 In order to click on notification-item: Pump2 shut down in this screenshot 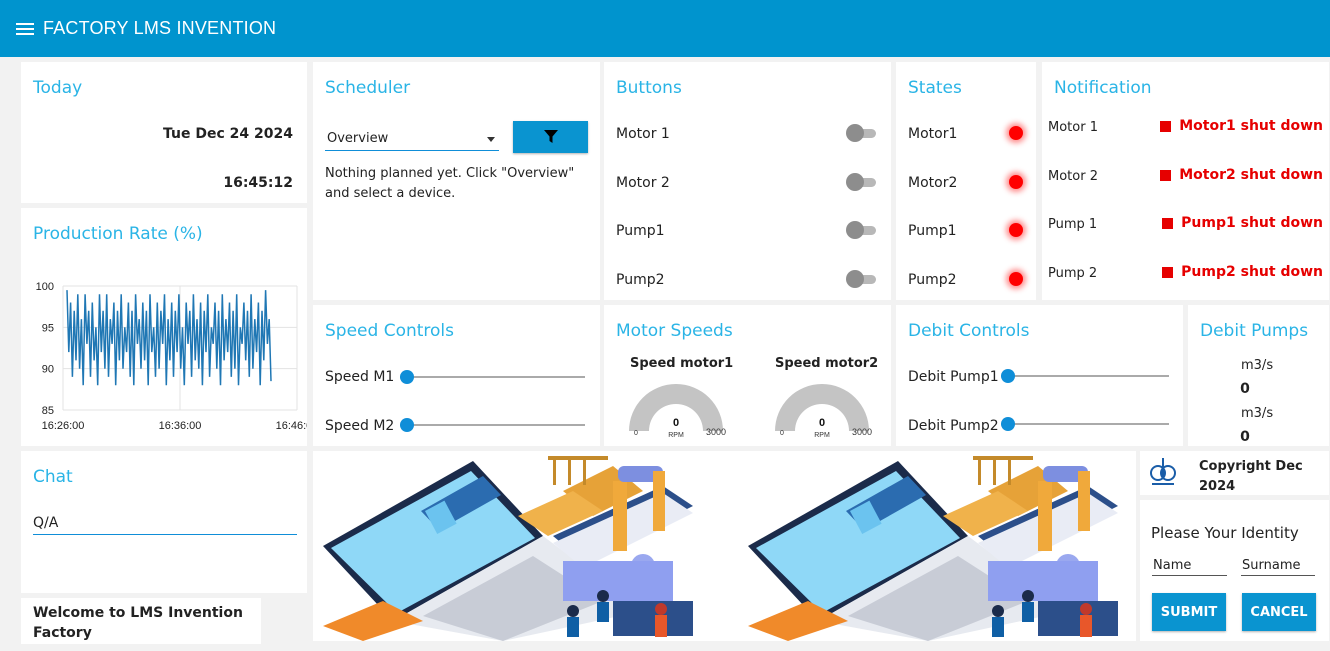, I will do `click(1242, 272)`.